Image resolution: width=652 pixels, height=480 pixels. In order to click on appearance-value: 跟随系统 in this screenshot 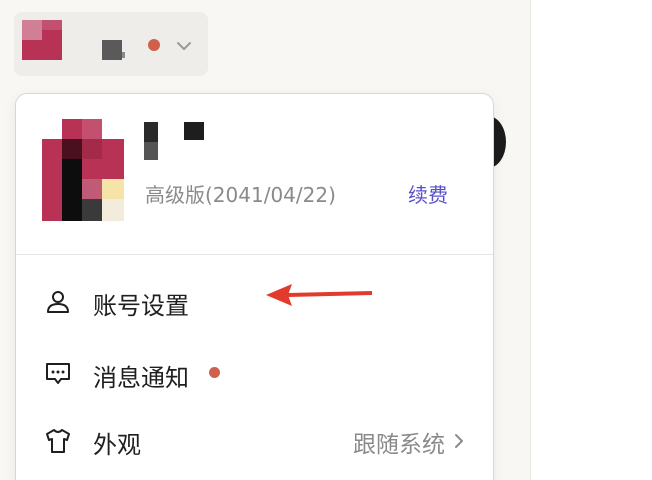, I will do `click(399, 445)`.